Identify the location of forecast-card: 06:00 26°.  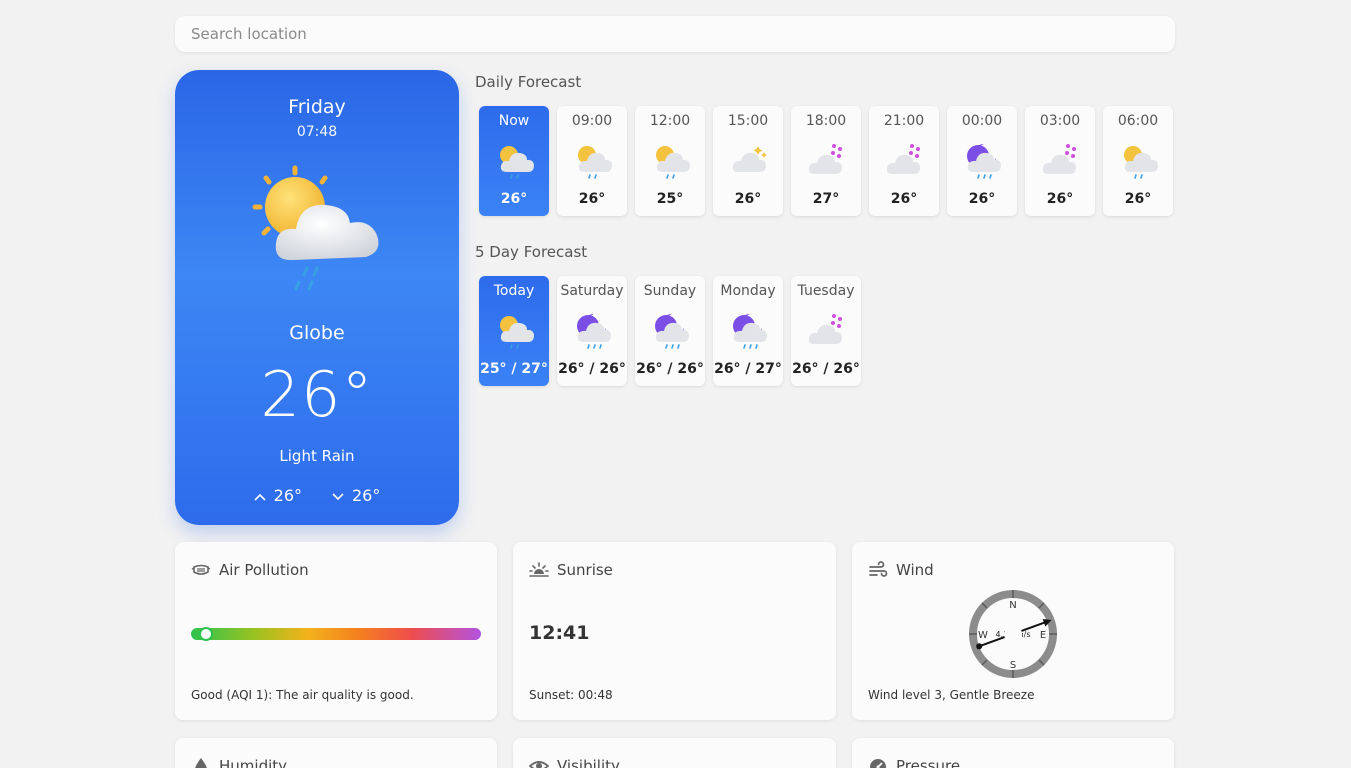
(1138, 161).